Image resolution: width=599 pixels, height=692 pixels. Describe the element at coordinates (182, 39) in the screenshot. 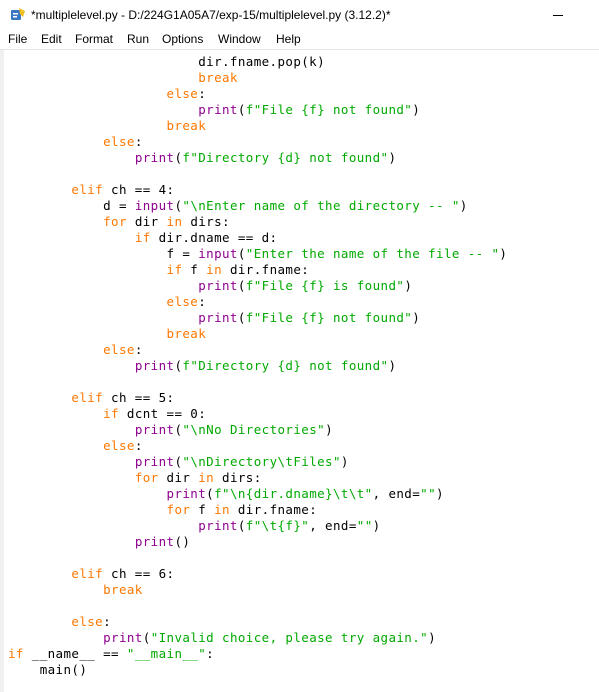

I see `menu-options: Options` at that location.